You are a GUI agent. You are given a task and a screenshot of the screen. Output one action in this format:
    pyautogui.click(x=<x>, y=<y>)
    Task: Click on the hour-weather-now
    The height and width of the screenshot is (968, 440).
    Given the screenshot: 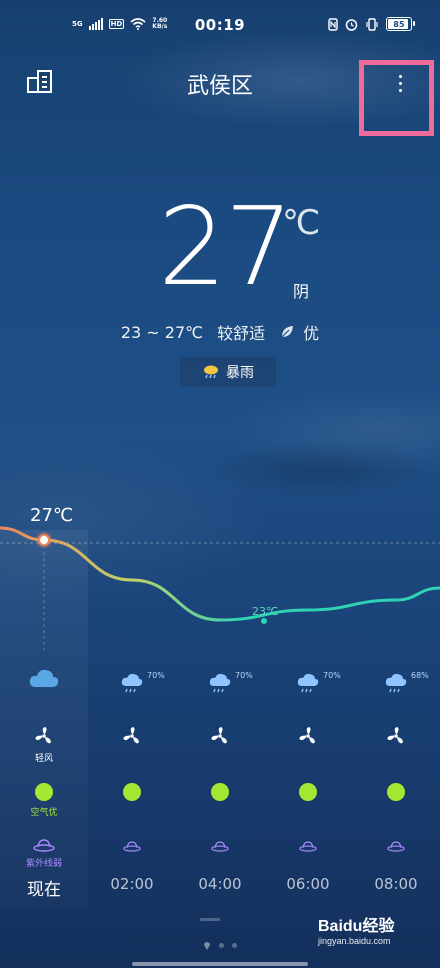 What is the action you would take?
    pyautogui.click(x=44, y=685)
    